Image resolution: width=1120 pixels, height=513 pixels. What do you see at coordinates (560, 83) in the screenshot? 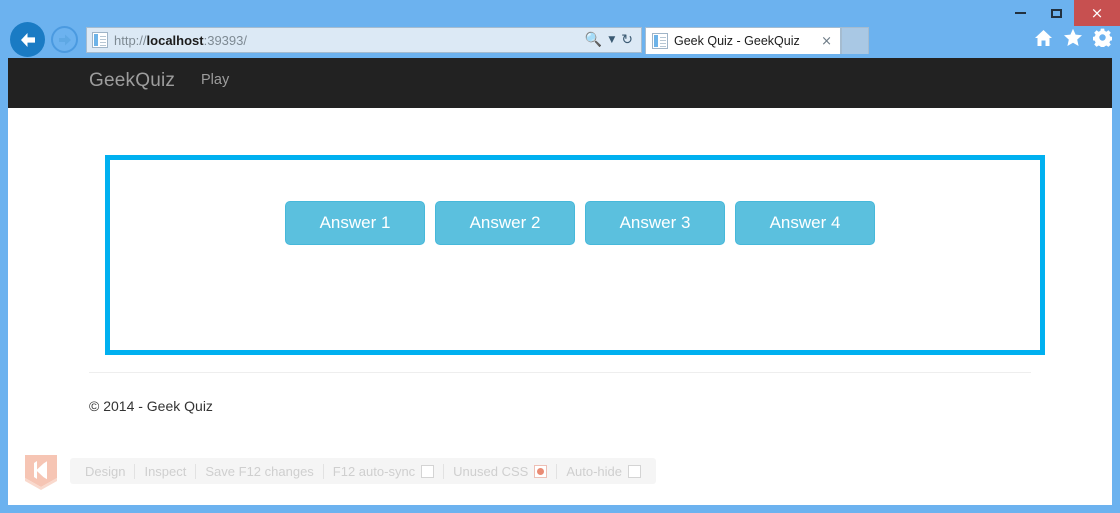
I see `site-navbar: GeekQuiz Play` at bounding box center [560, 83].